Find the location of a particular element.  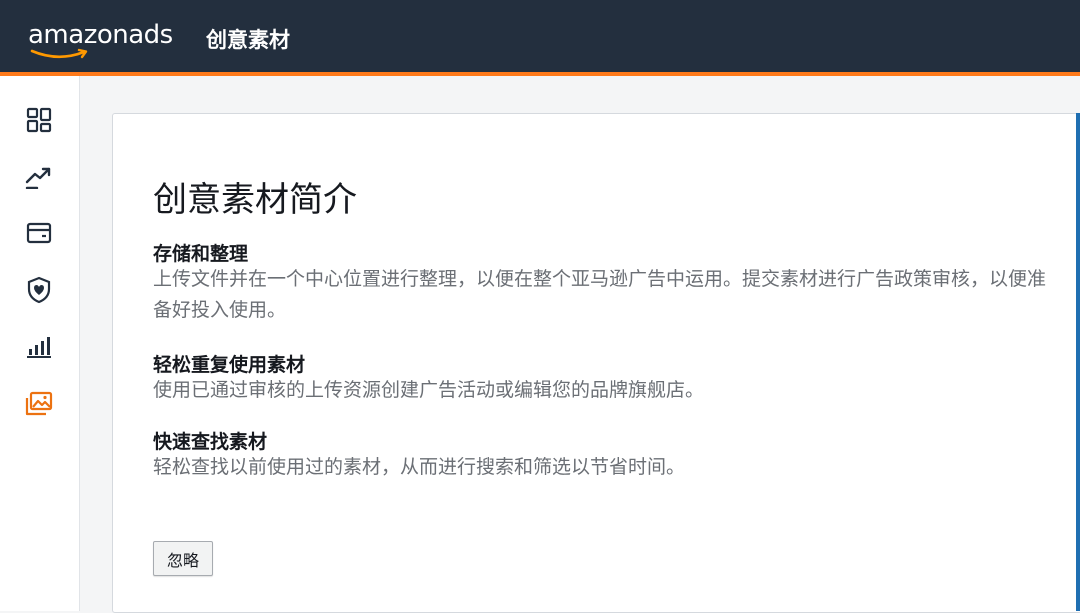

creative-assets-icon is located at coordinates (39, 404).